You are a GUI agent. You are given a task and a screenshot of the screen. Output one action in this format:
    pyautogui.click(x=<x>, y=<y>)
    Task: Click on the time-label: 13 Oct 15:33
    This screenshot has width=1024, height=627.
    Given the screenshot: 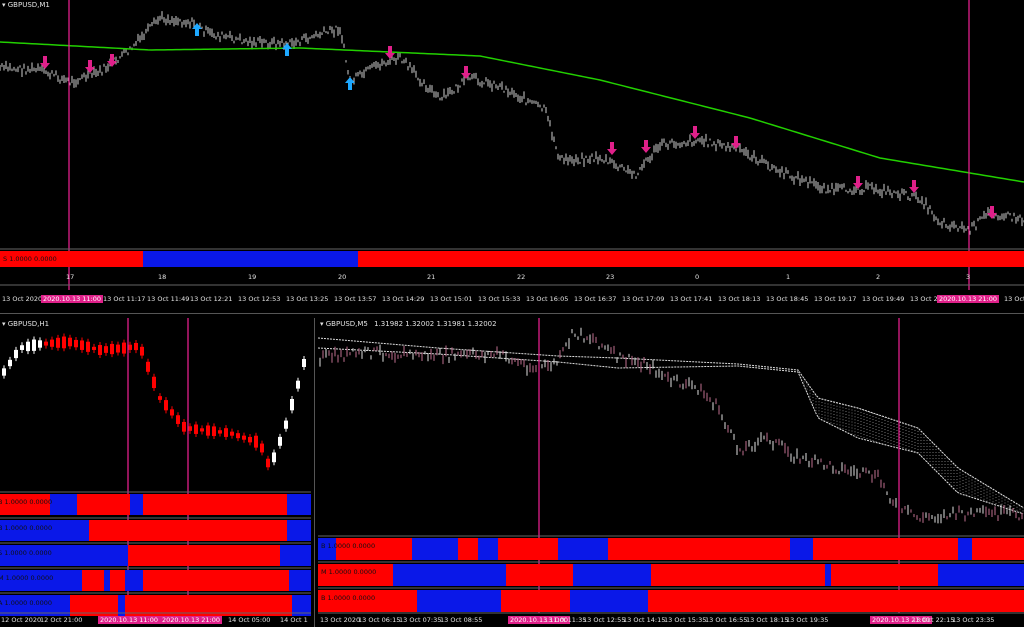 What is the action you would take?
    pyautogui.click(x=499, y=299)
    